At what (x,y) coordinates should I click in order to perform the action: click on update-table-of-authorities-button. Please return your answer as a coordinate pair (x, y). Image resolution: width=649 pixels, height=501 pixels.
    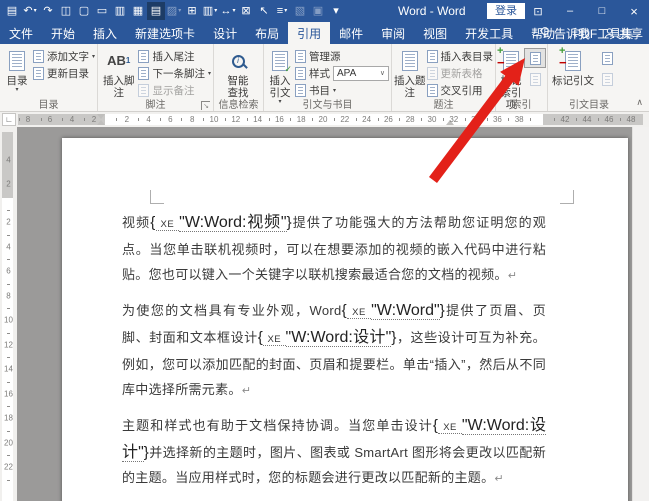
    Looking at the image, I should click on (607, 79).